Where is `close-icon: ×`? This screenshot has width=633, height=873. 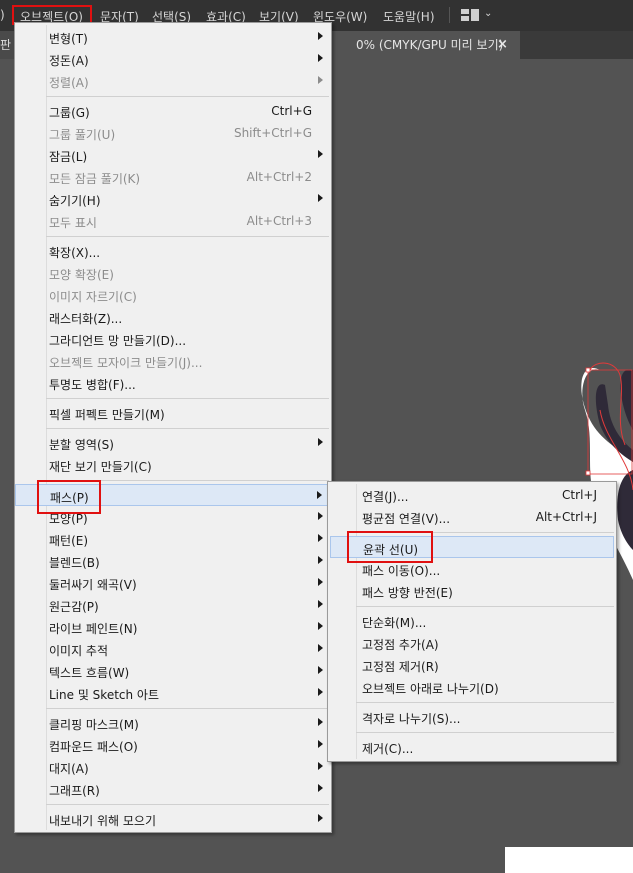 close-icon: × is located at coordinates (502, 44).